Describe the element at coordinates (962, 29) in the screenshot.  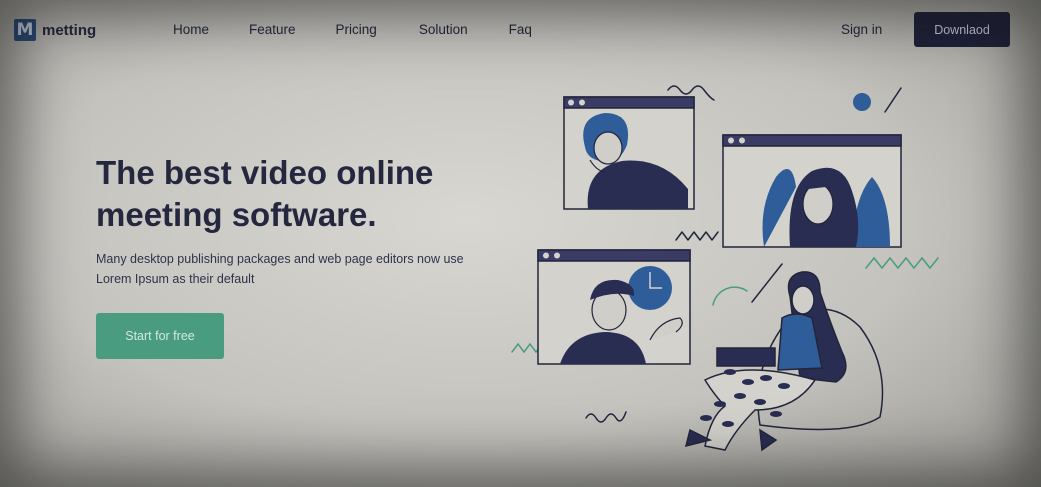
I see `download-button: Downlaod` at that location.